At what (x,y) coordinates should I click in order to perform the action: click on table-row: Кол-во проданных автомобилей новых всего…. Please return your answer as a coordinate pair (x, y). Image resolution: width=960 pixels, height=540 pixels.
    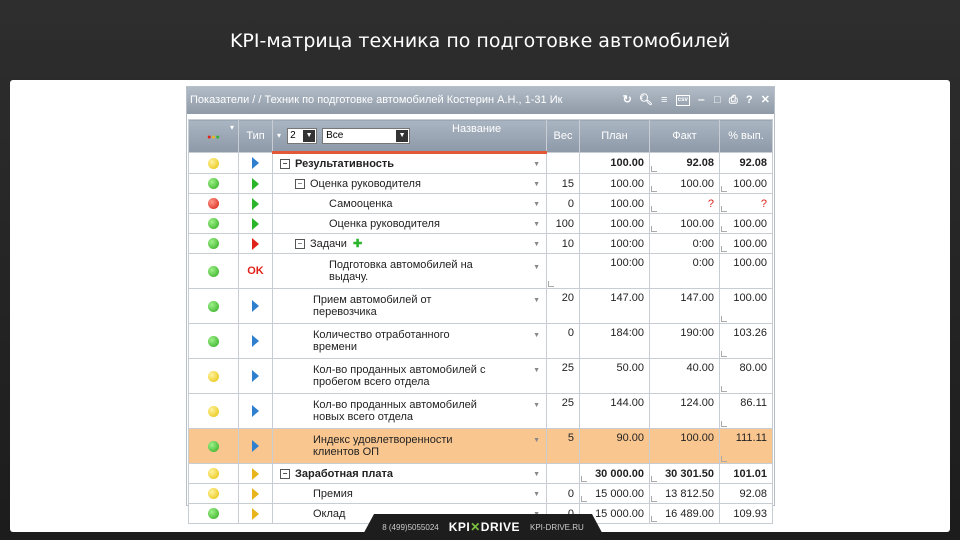
    Looking at the image, I should click on (480, 411).